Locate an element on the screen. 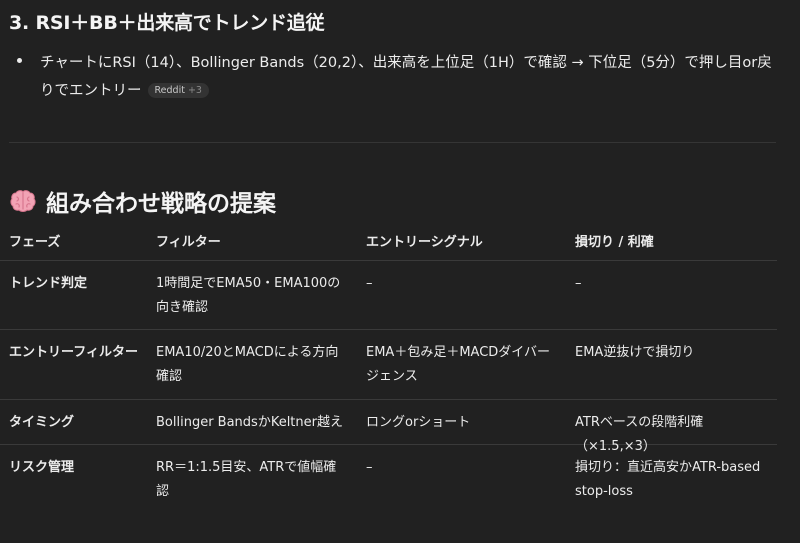 The height and width of the screenshot is (543, 800). proposal-heading-row: 組み合わせ戦略の提案 is located at coordinates (143, 201).